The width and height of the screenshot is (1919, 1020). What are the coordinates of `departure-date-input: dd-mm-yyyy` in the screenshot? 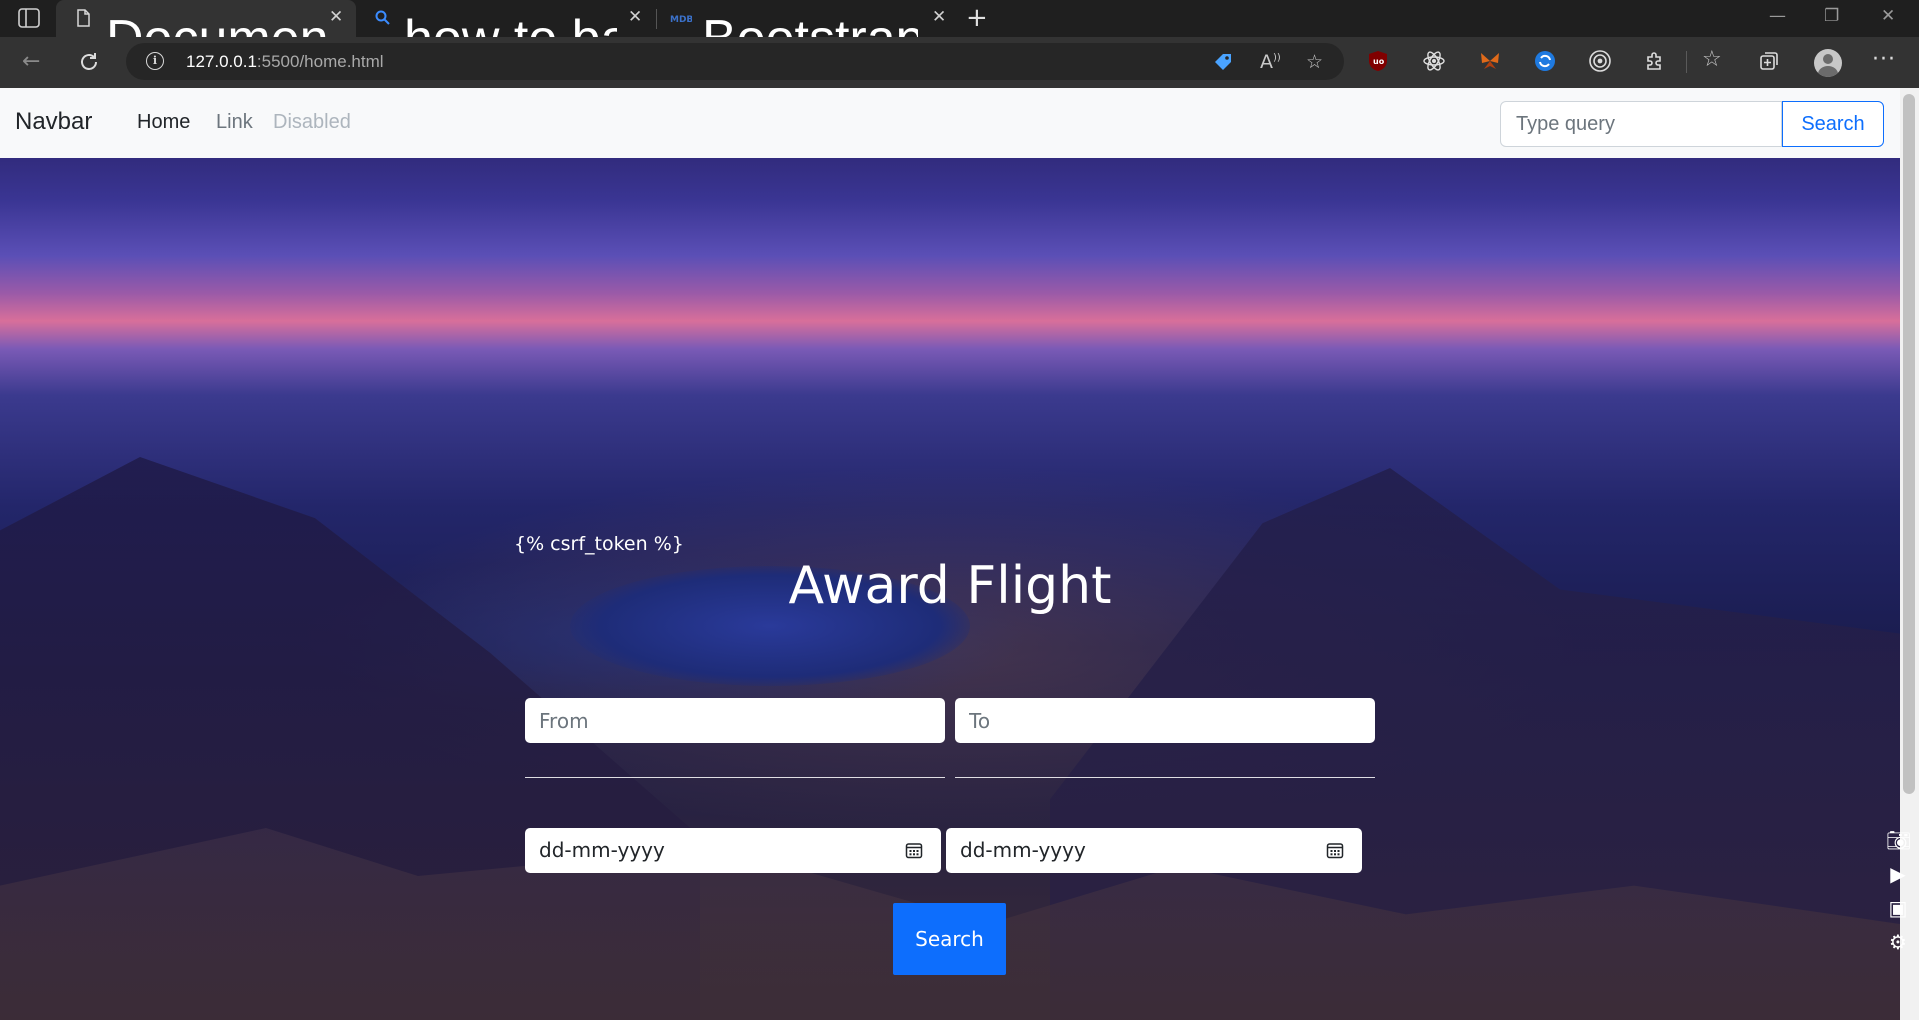 It's located at (733, 850).